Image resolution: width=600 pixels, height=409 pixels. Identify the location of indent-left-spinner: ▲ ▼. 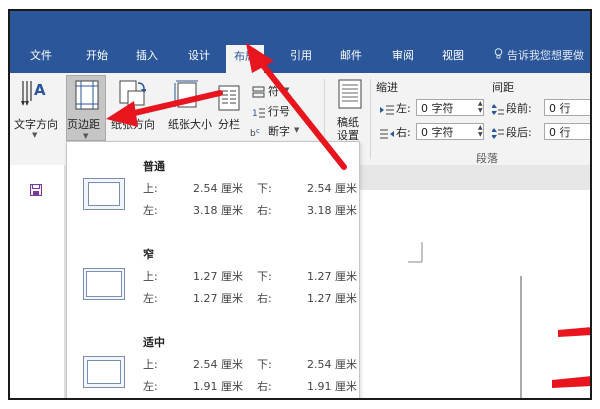
(480, 107).